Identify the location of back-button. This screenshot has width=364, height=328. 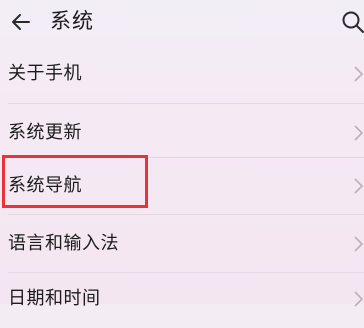
(21, 22).